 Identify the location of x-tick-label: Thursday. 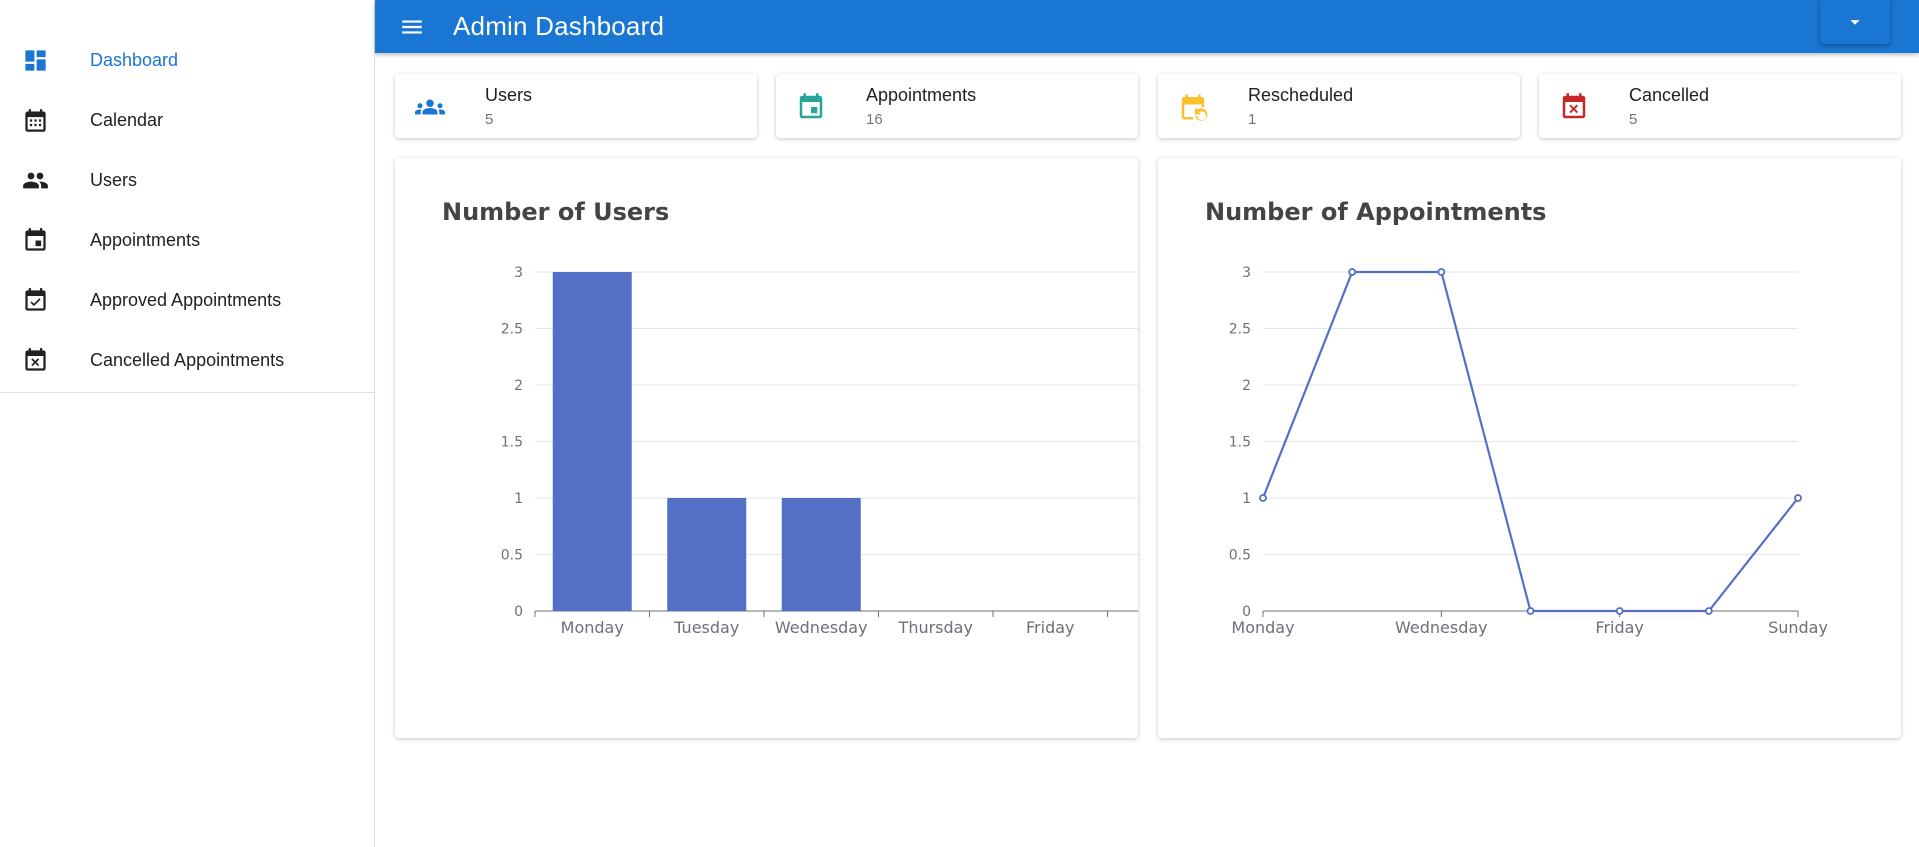
(935, 627).